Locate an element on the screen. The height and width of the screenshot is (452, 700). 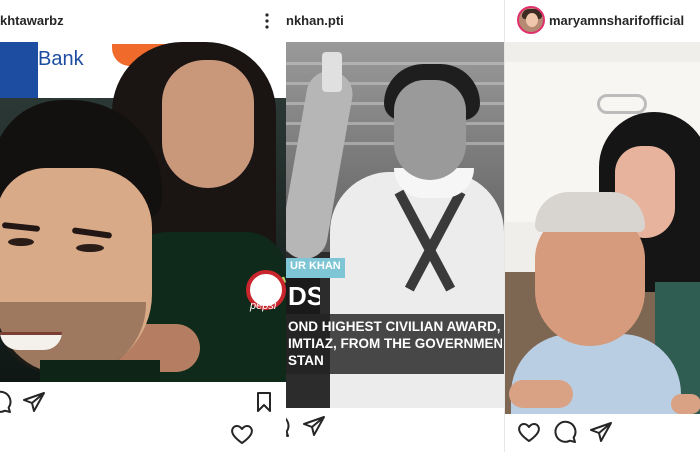
post-header: nkhan.pti is located at coordinates (395, 21).